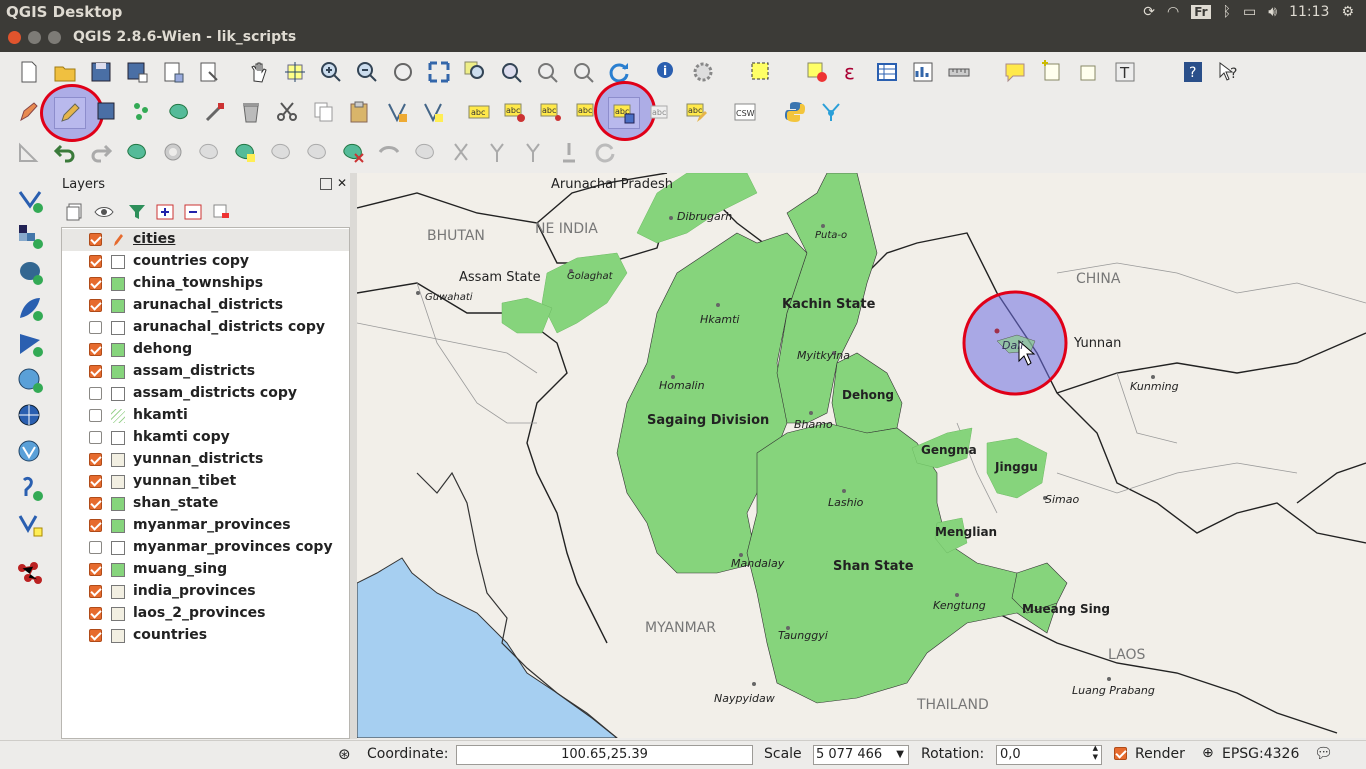 Image resolution: width=1366 pixels, height=769 pixels. I want to click on coordinate-field: 100.65,25.39, so click(604, 755).